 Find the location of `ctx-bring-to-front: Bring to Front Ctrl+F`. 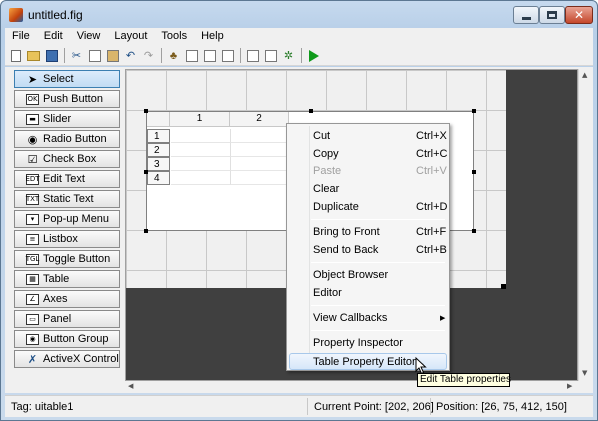

ctx-bring-to-front: Bring to Front Ctrl+F is located at coordinates (368, 232).